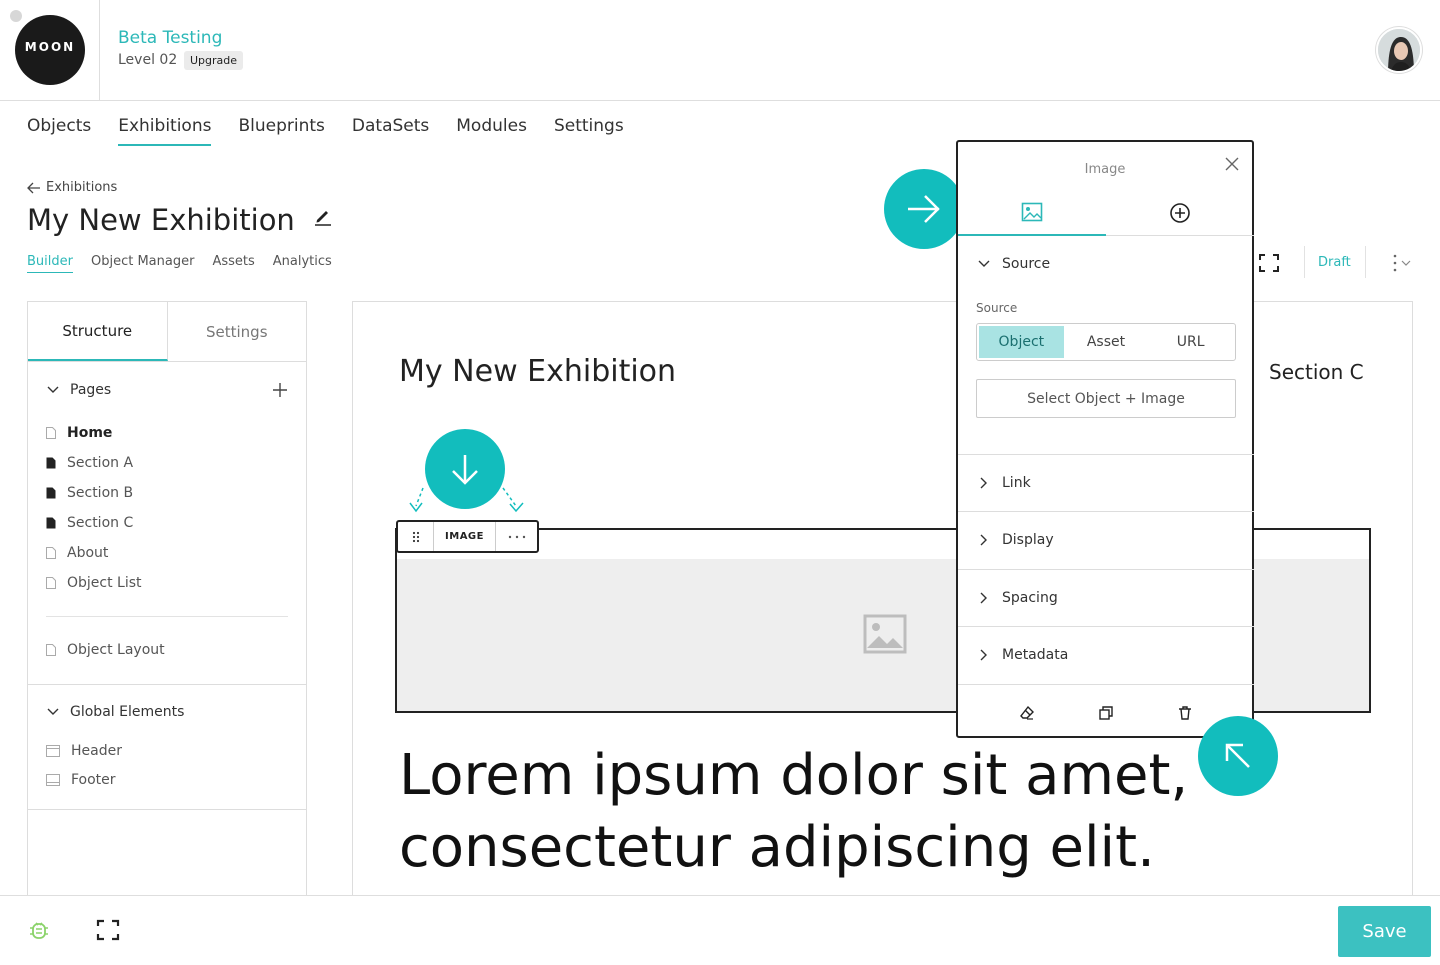  I want to click on nav-blueprints: Blueprints, so click(281, 131).